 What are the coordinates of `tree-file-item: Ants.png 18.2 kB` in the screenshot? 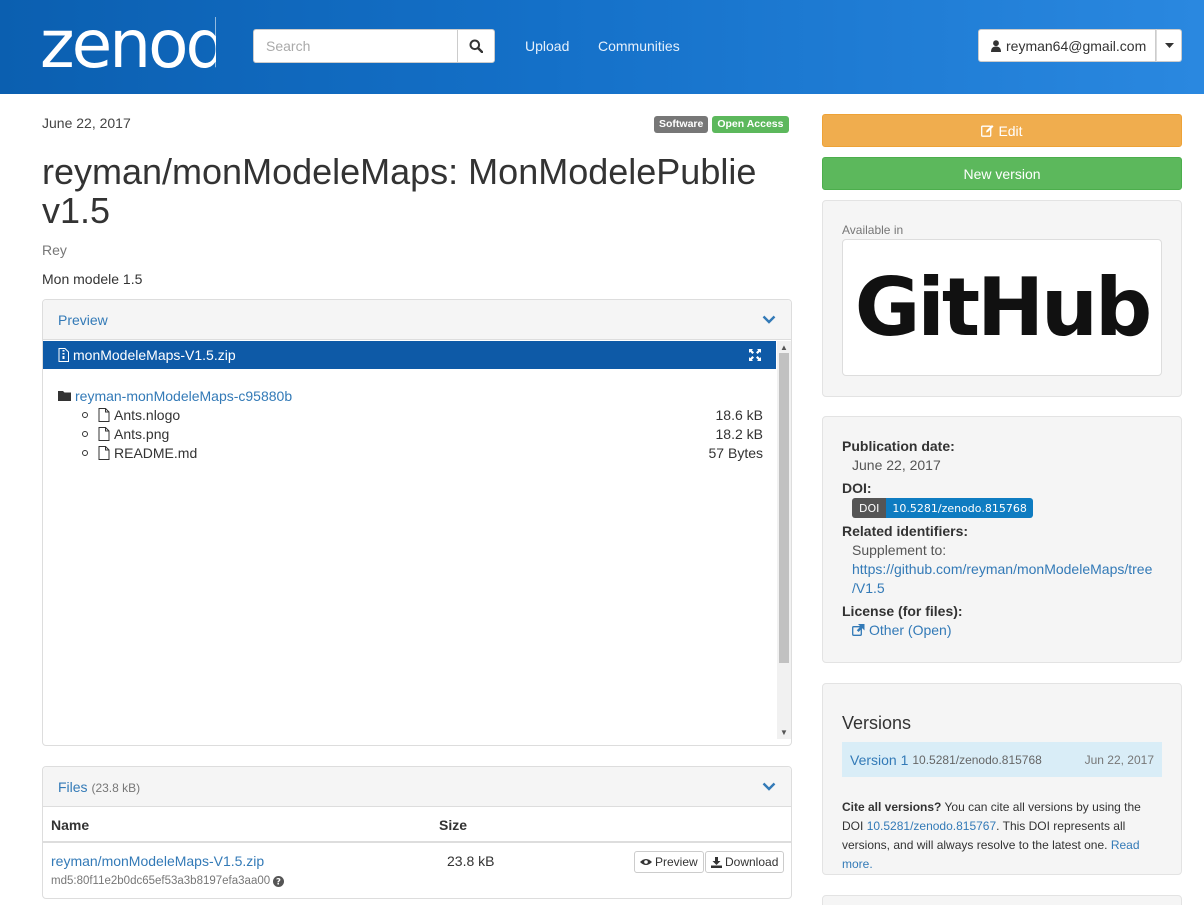 It's located at (410, 433).